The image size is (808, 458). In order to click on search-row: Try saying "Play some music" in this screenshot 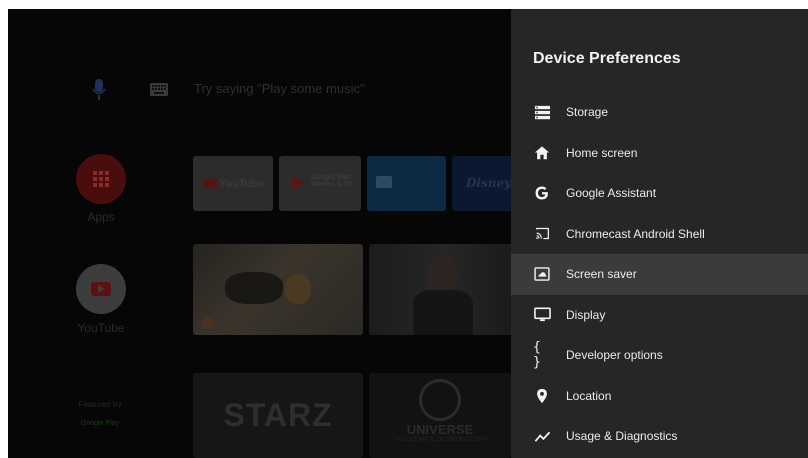, I will do `click(259, 90)`.